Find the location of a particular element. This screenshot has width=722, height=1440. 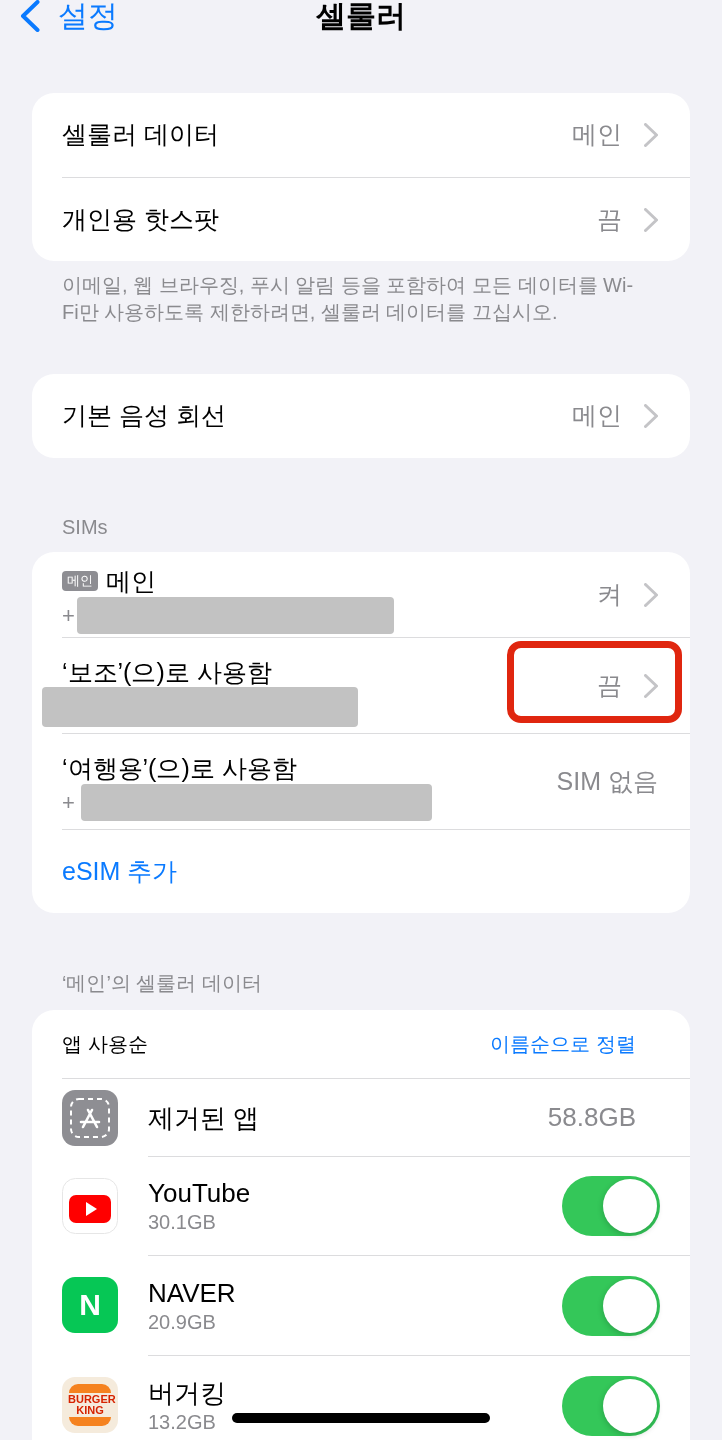

sim-name: ‘보조’(으)로 사용함 is located at coordinates (167, 672).